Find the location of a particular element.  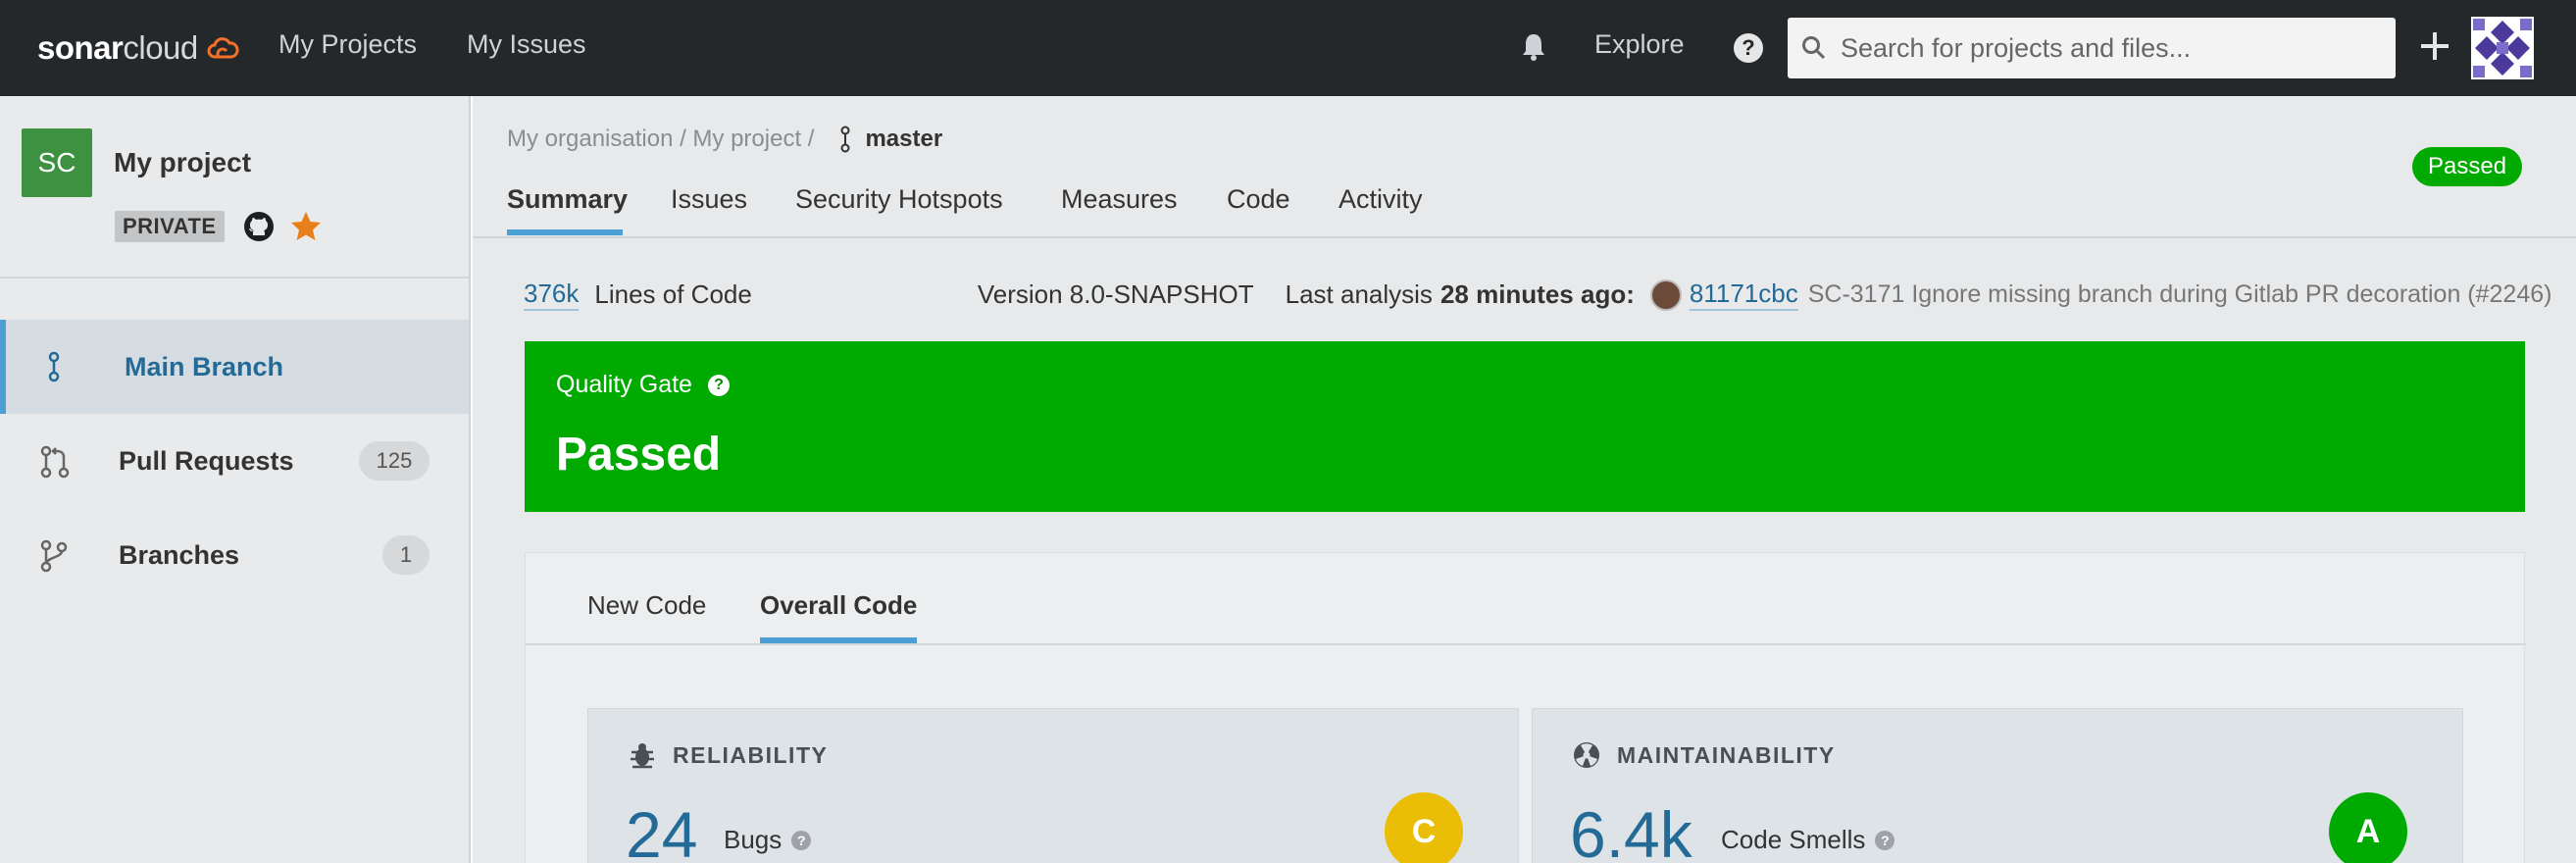

sidebar-divider is located at coordinates (234, 278).